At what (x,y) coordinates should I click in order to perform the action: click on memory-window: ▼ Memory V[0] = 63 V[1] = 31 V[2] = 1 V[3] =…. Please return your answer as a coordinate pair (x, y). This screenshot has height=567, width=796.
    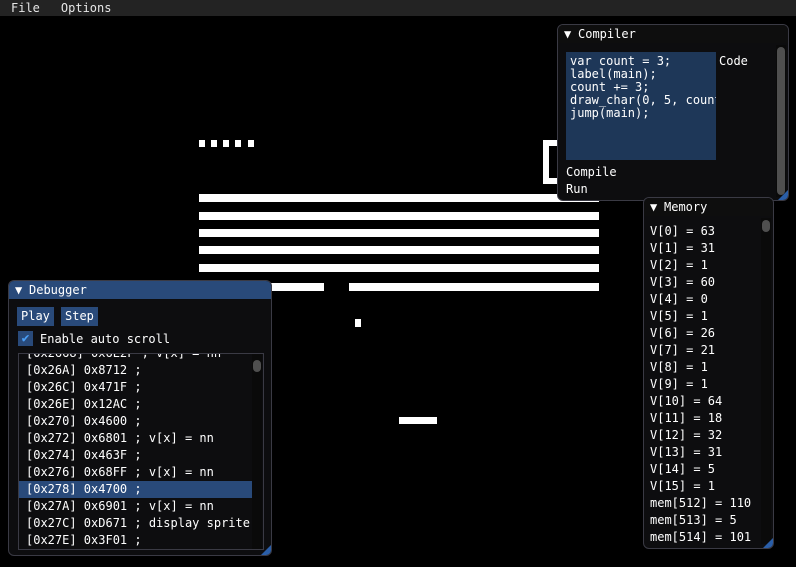
    Looking at the image, I should click on (708, 373).